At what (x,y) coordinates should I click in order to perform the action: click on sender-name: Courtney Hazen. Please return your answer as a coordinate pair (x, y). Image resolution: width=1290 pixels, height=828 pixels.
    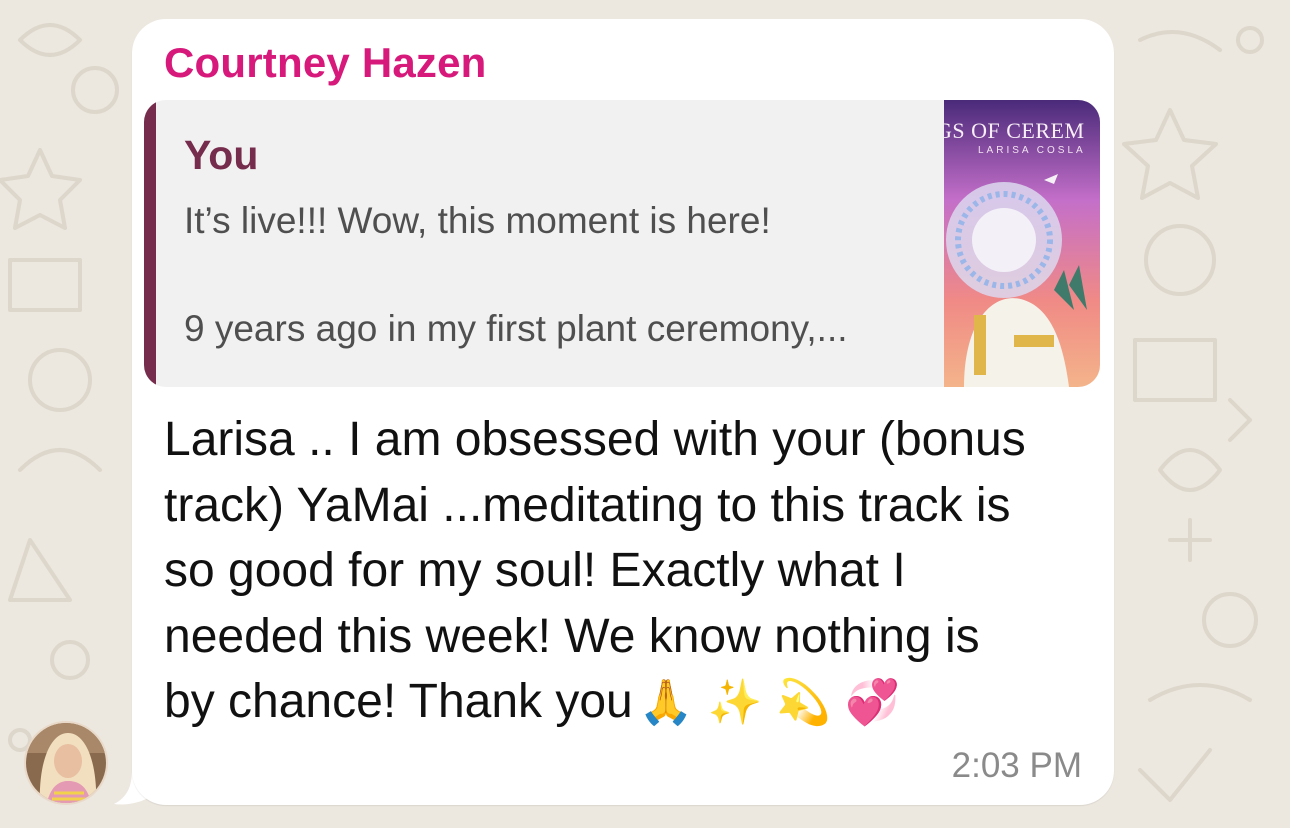
    Looking at the image, I should click on (325, 63).